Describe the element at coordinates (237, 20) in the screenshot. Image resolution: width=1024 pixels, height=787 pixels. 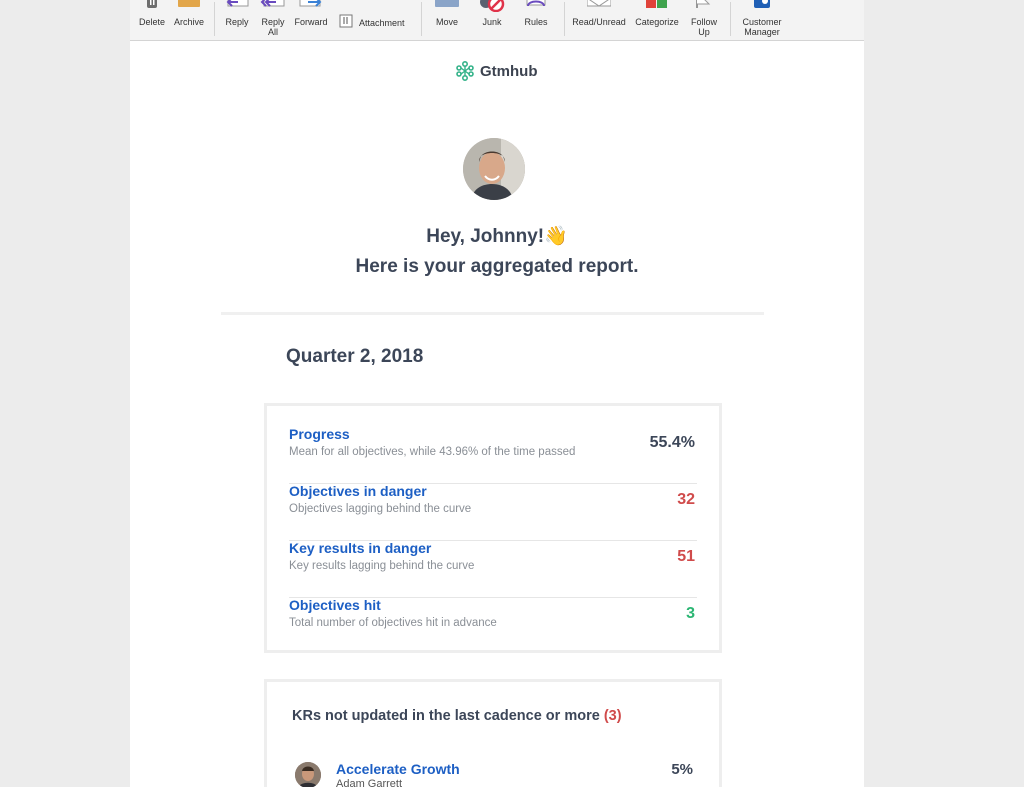
I see `reply-button: Reply` at that location.